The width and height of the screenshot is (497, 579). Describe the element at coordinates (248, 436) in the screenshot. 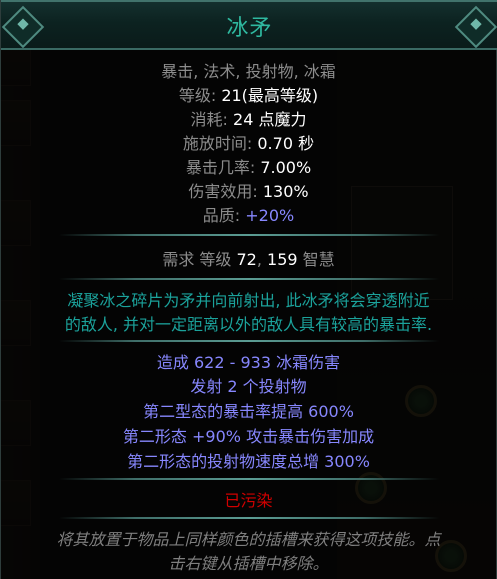

I see `gem-mod: 第二形态 +90% 攻击暴击伤害加成` at that location.